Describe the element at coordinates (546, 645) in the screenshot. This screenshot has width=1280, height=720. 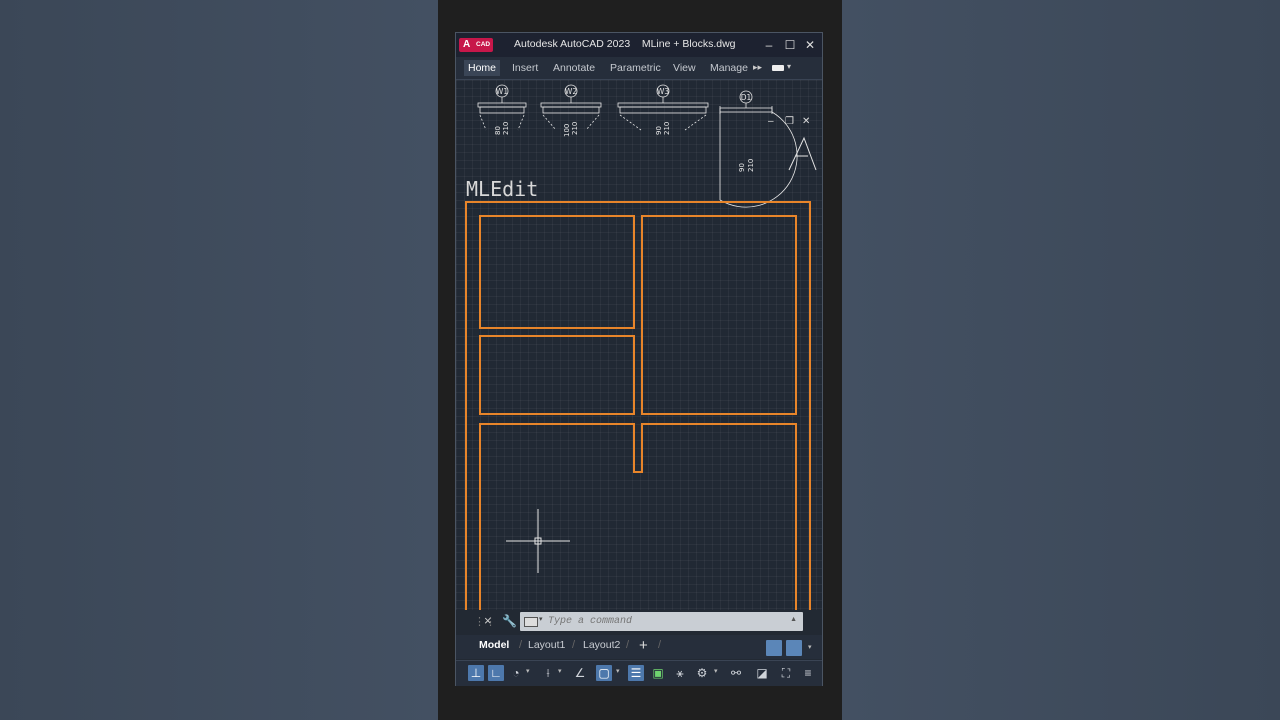
I see `tab-layout1: Layout1` at that location.